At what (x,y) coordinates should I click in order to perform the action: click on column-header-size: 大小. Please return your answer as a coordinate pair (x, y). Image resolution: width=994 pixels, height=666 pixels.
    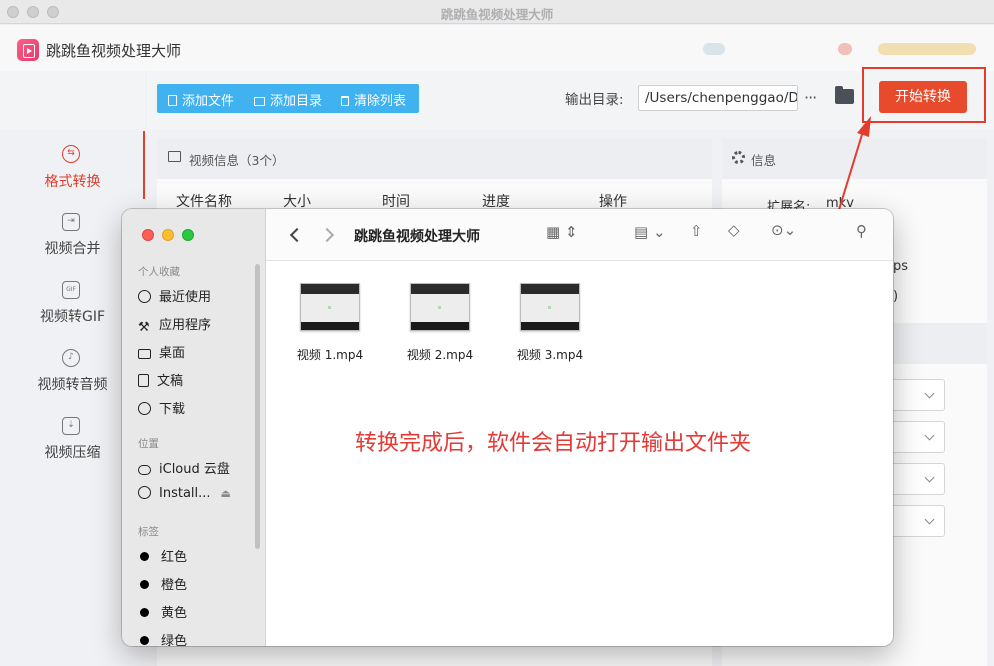
    Looking at the image, I should click on (297, 202).